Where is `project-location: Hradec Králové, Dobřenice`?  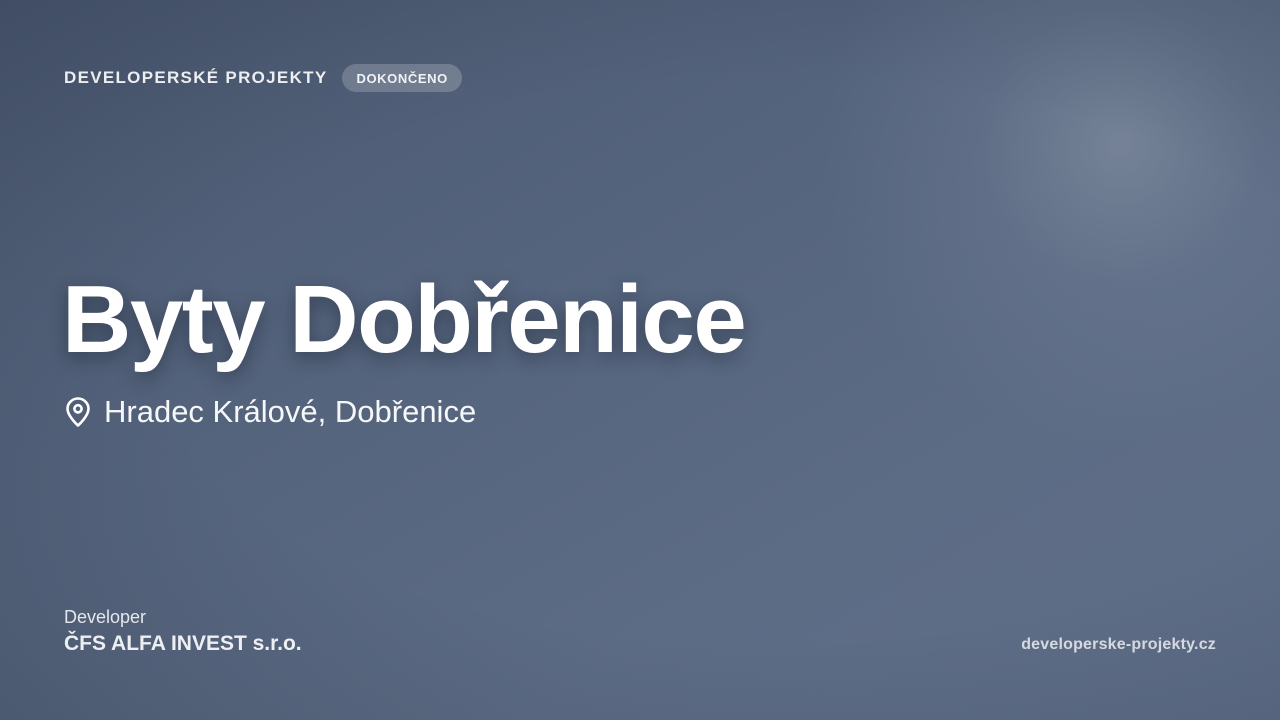 project-location: Hradec Králové, Dobřenice is located at coordinates (270, 412).